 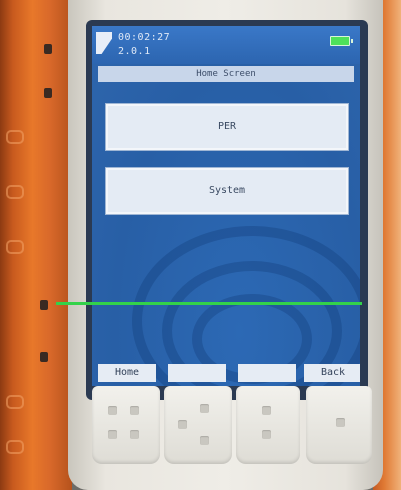 I want to click on softkey-label-home: Home, so click(x=127, y=373).